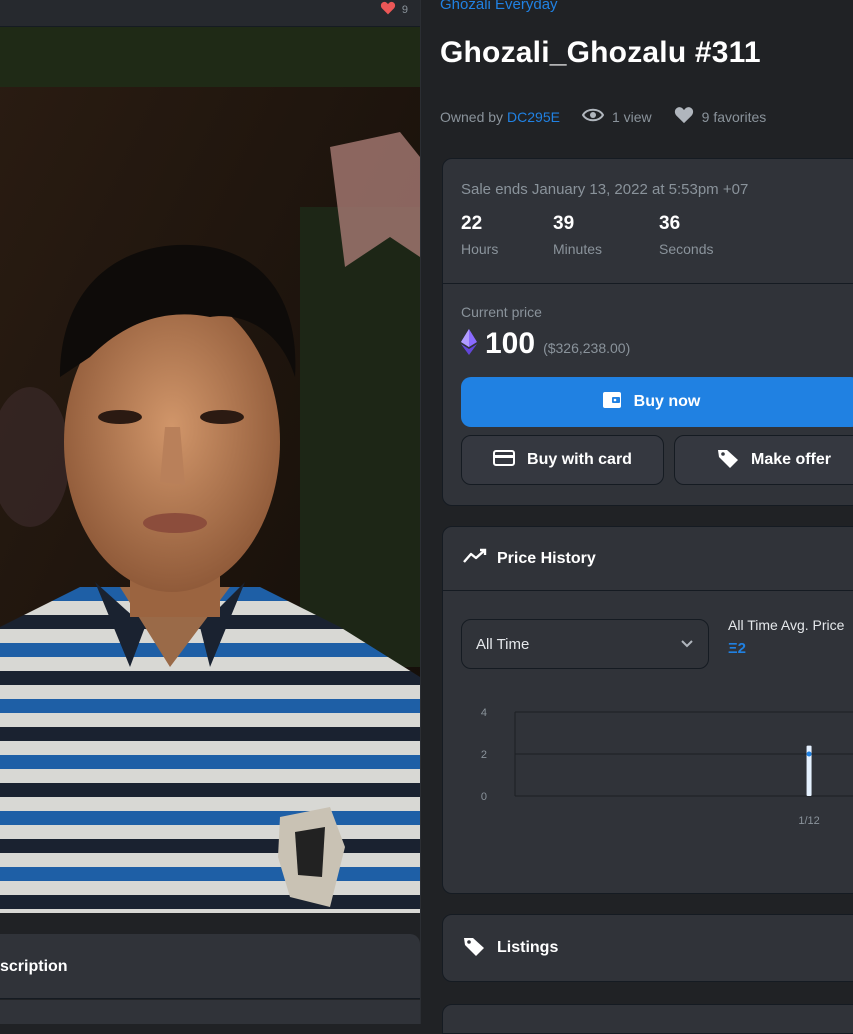 The width and height of the screenshot is (853, 1034). What do you see at coordinates (420, 512) in the screenshot?
I see `column-divider` at bounding box center [420, 512].